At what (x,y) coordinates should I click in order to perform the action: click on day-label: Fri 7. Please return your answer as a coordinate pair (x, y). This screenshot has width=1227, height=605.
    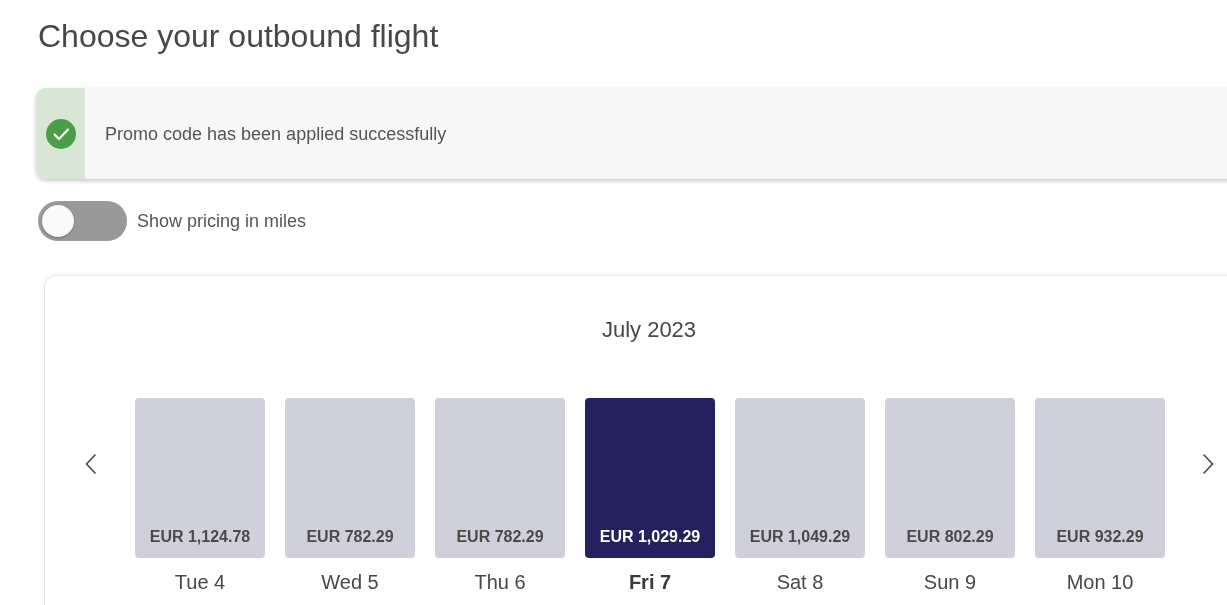
    Looking at the image, I should click on (650, 582).